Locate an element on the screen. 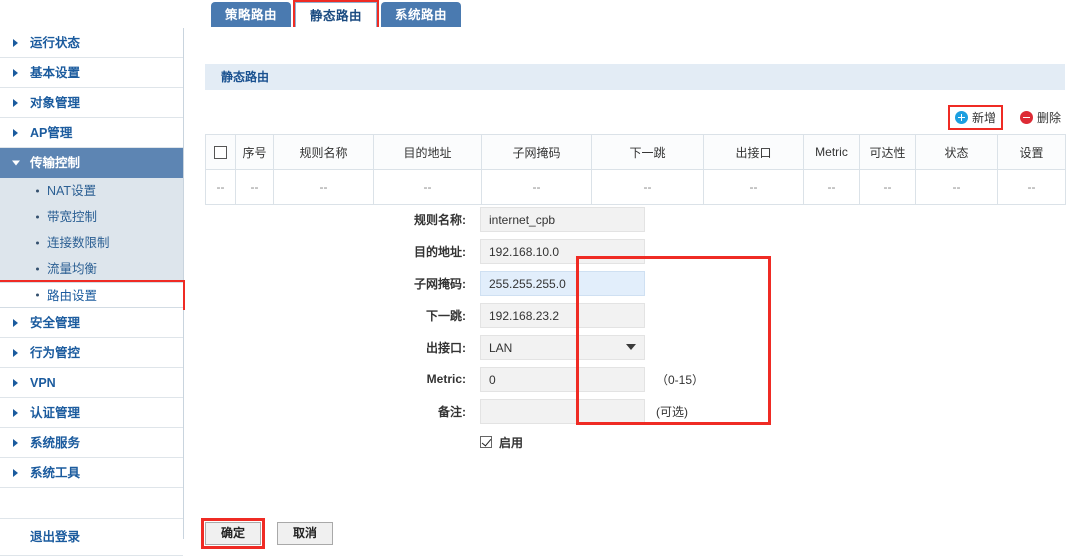 This screenshot has width=1080, height=556. form-row-out-interface: 出接口: LAN is located at coordinates (635, 347).